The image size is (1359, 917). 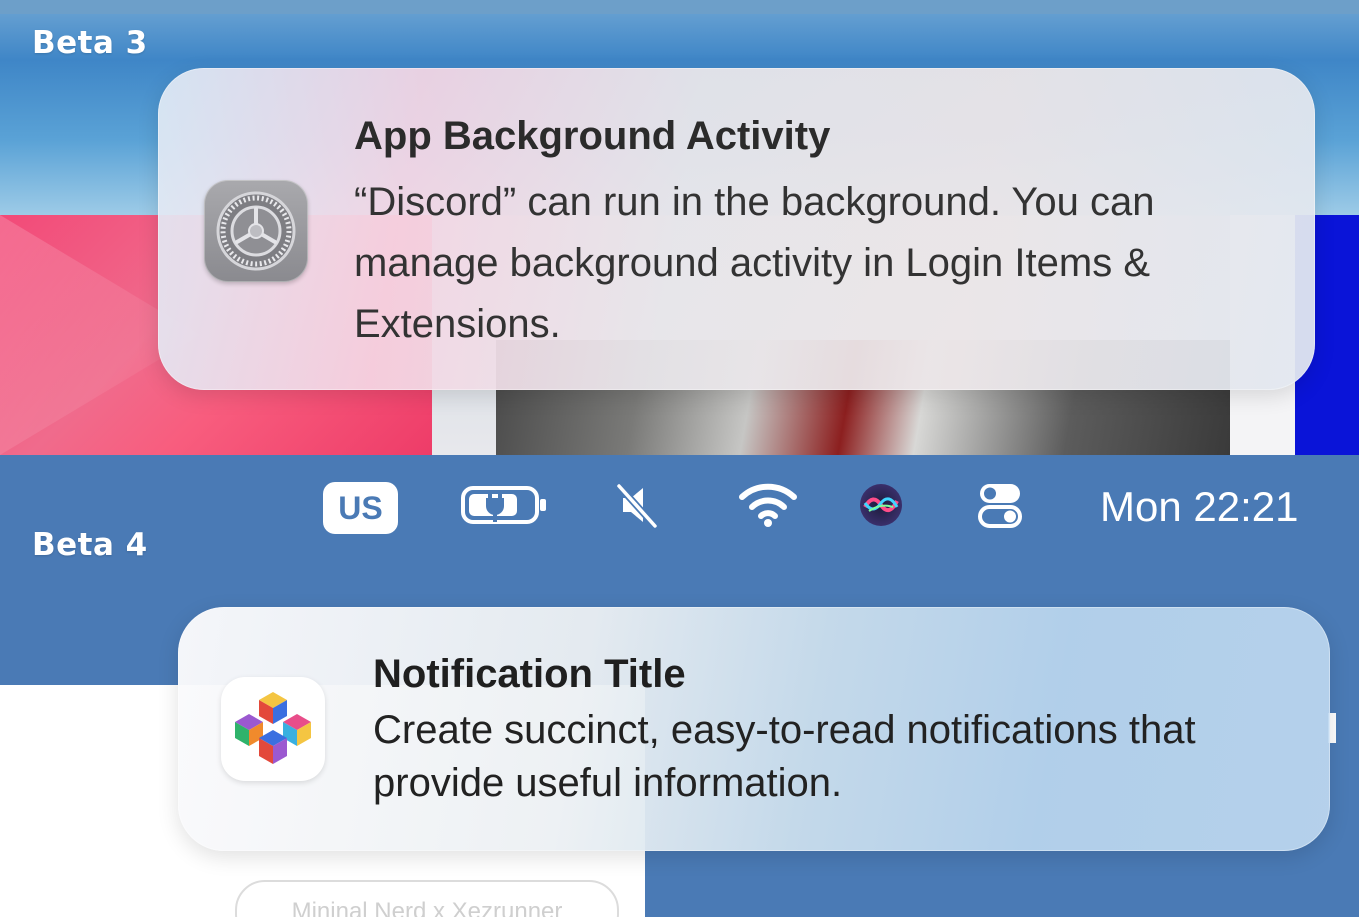 What do you see at coordinates (273, 729) in the screenshot?
I see `cube-icon` at bounding box center [273, 729].